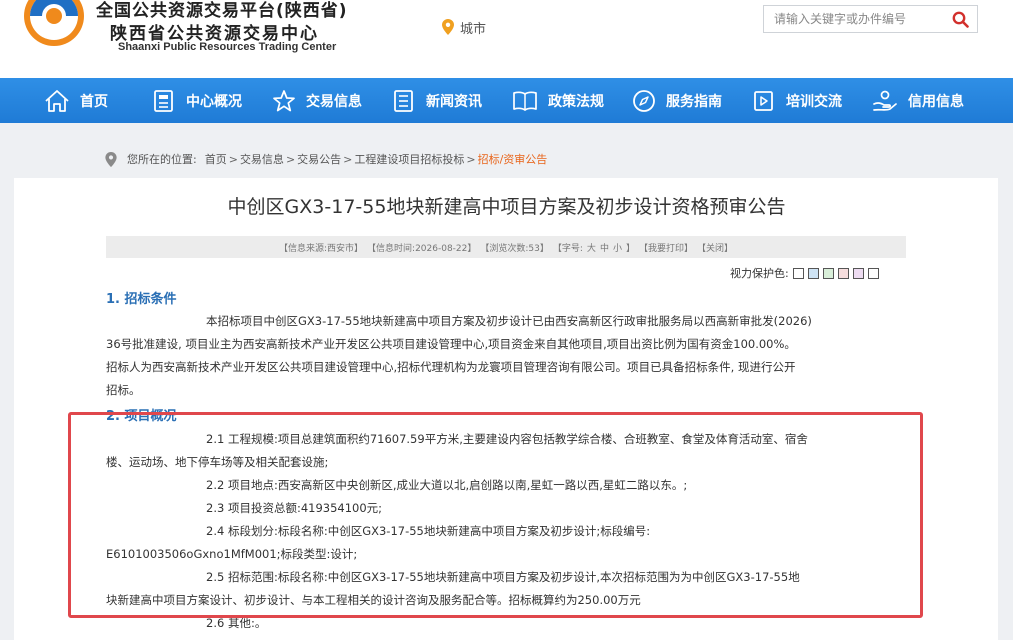  What do you see at coordinates (163, 100) in the screenshot?
I see `document-icon` at bounding box center [163, 100].